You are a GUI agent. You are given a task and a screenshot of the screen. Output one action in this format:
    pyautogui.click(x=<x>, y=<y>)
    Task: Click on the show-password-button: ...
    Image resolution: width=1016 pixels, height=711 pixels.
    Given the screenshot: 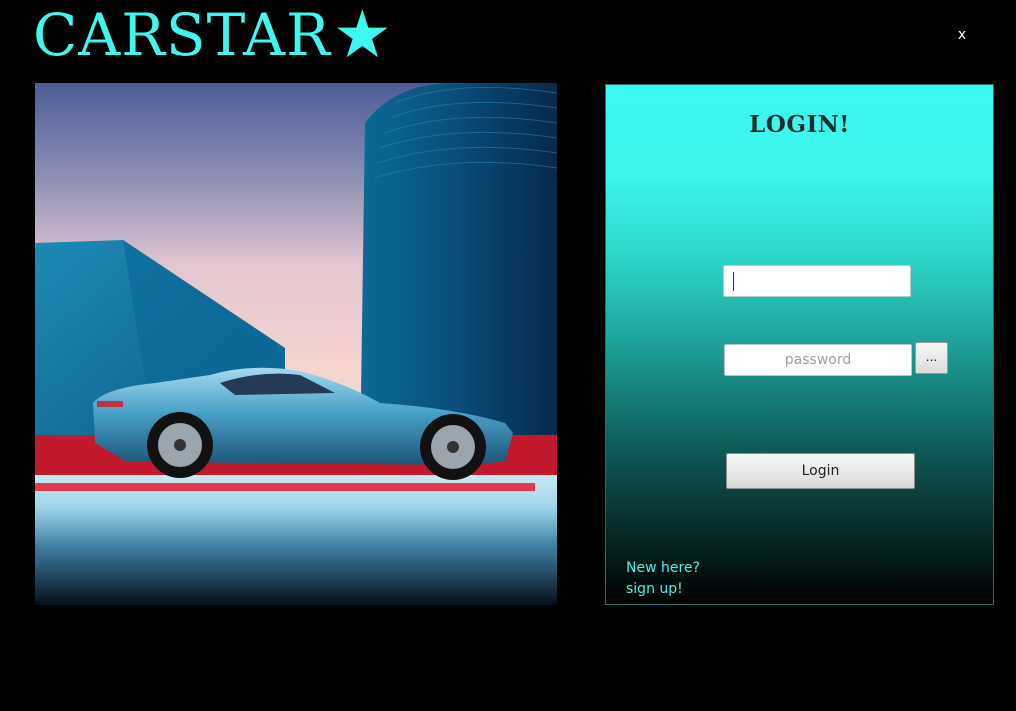 What is the action you would take?
    pyautogui.click(x=931, y=358)
    